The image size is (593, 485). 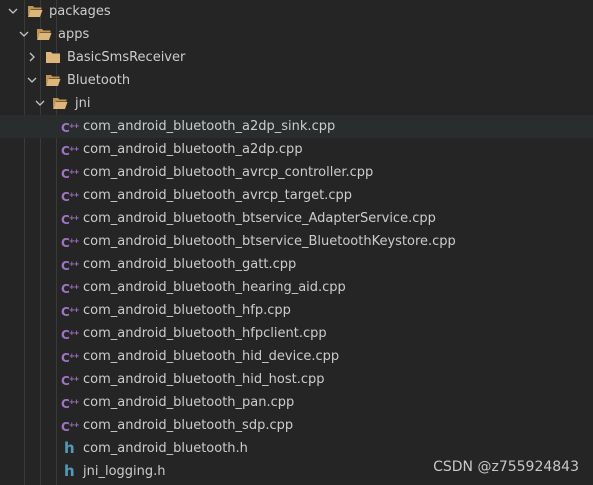 What do you see at coordinates (187, 310) in the screenshot?
I see `file-label: com_android_bluetooth_hfp.cpp` at bounding box center [187, 310].